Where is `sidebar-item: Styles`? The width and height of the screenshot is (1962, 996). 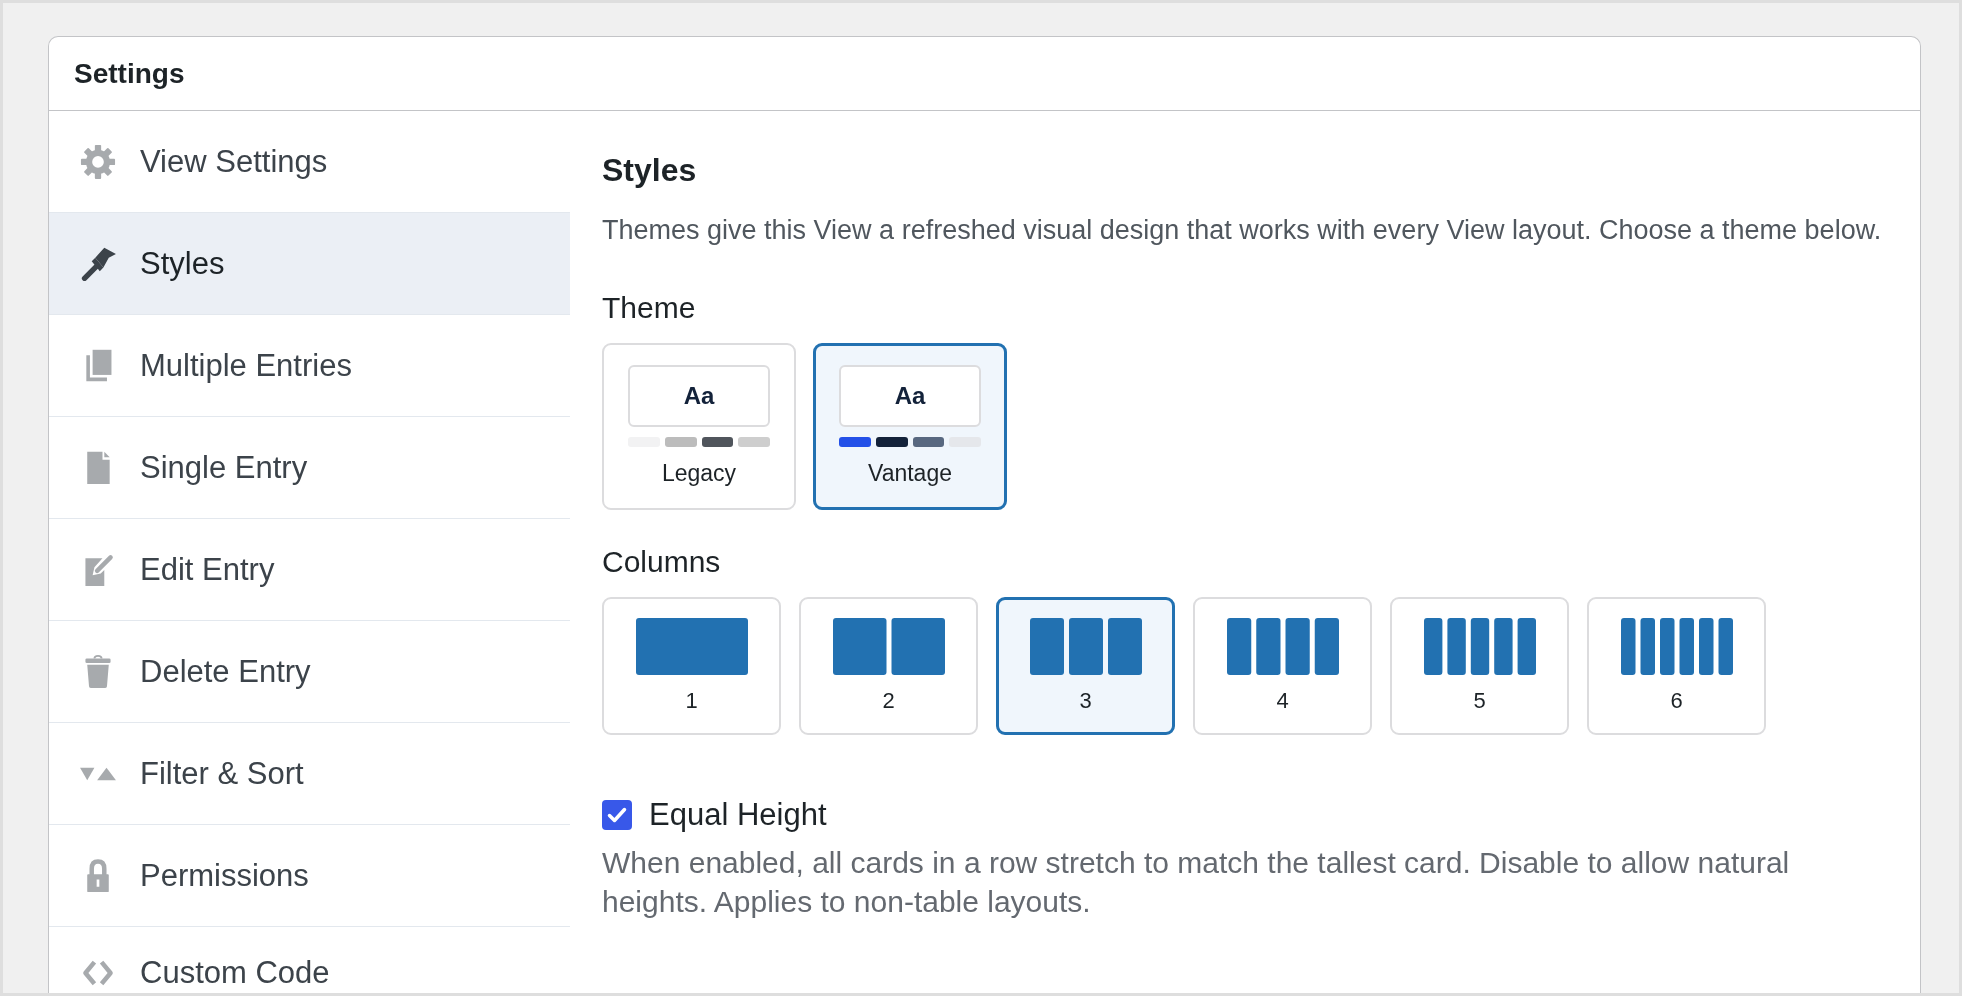
sidebar-item: Styles is located at coordinates (309, 264).